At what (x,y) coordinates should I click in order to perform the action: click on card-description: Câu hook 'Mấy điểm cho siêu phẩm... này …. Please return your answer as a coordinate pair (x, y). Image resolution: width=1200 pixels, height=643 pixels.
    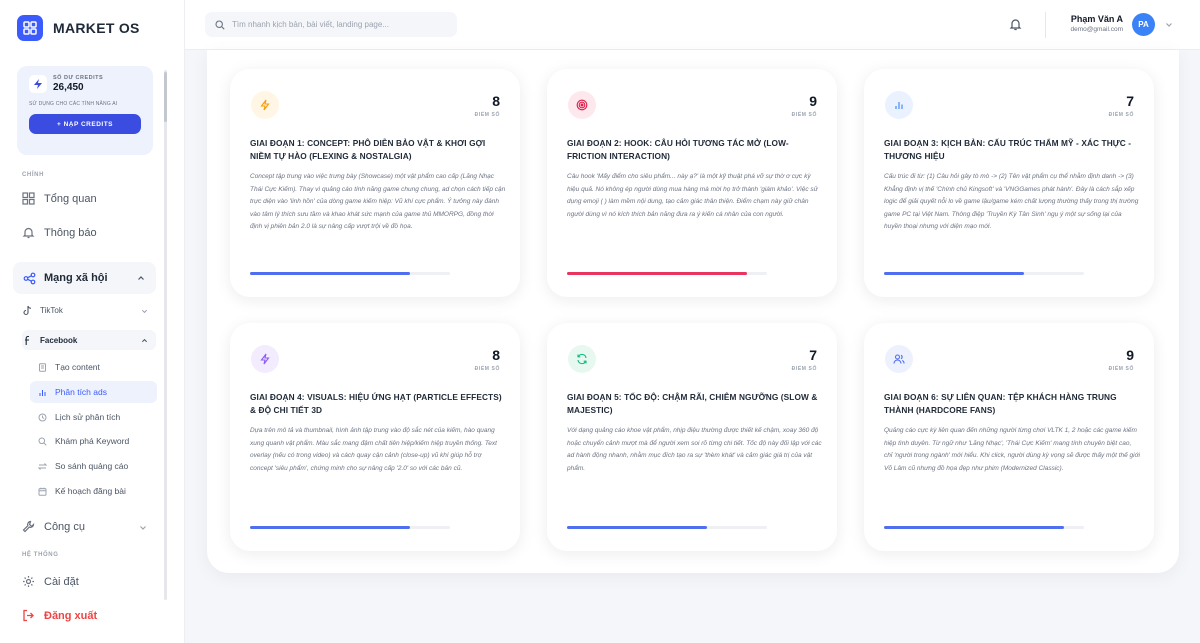
    Looking at the image, I should click on (692, 195).